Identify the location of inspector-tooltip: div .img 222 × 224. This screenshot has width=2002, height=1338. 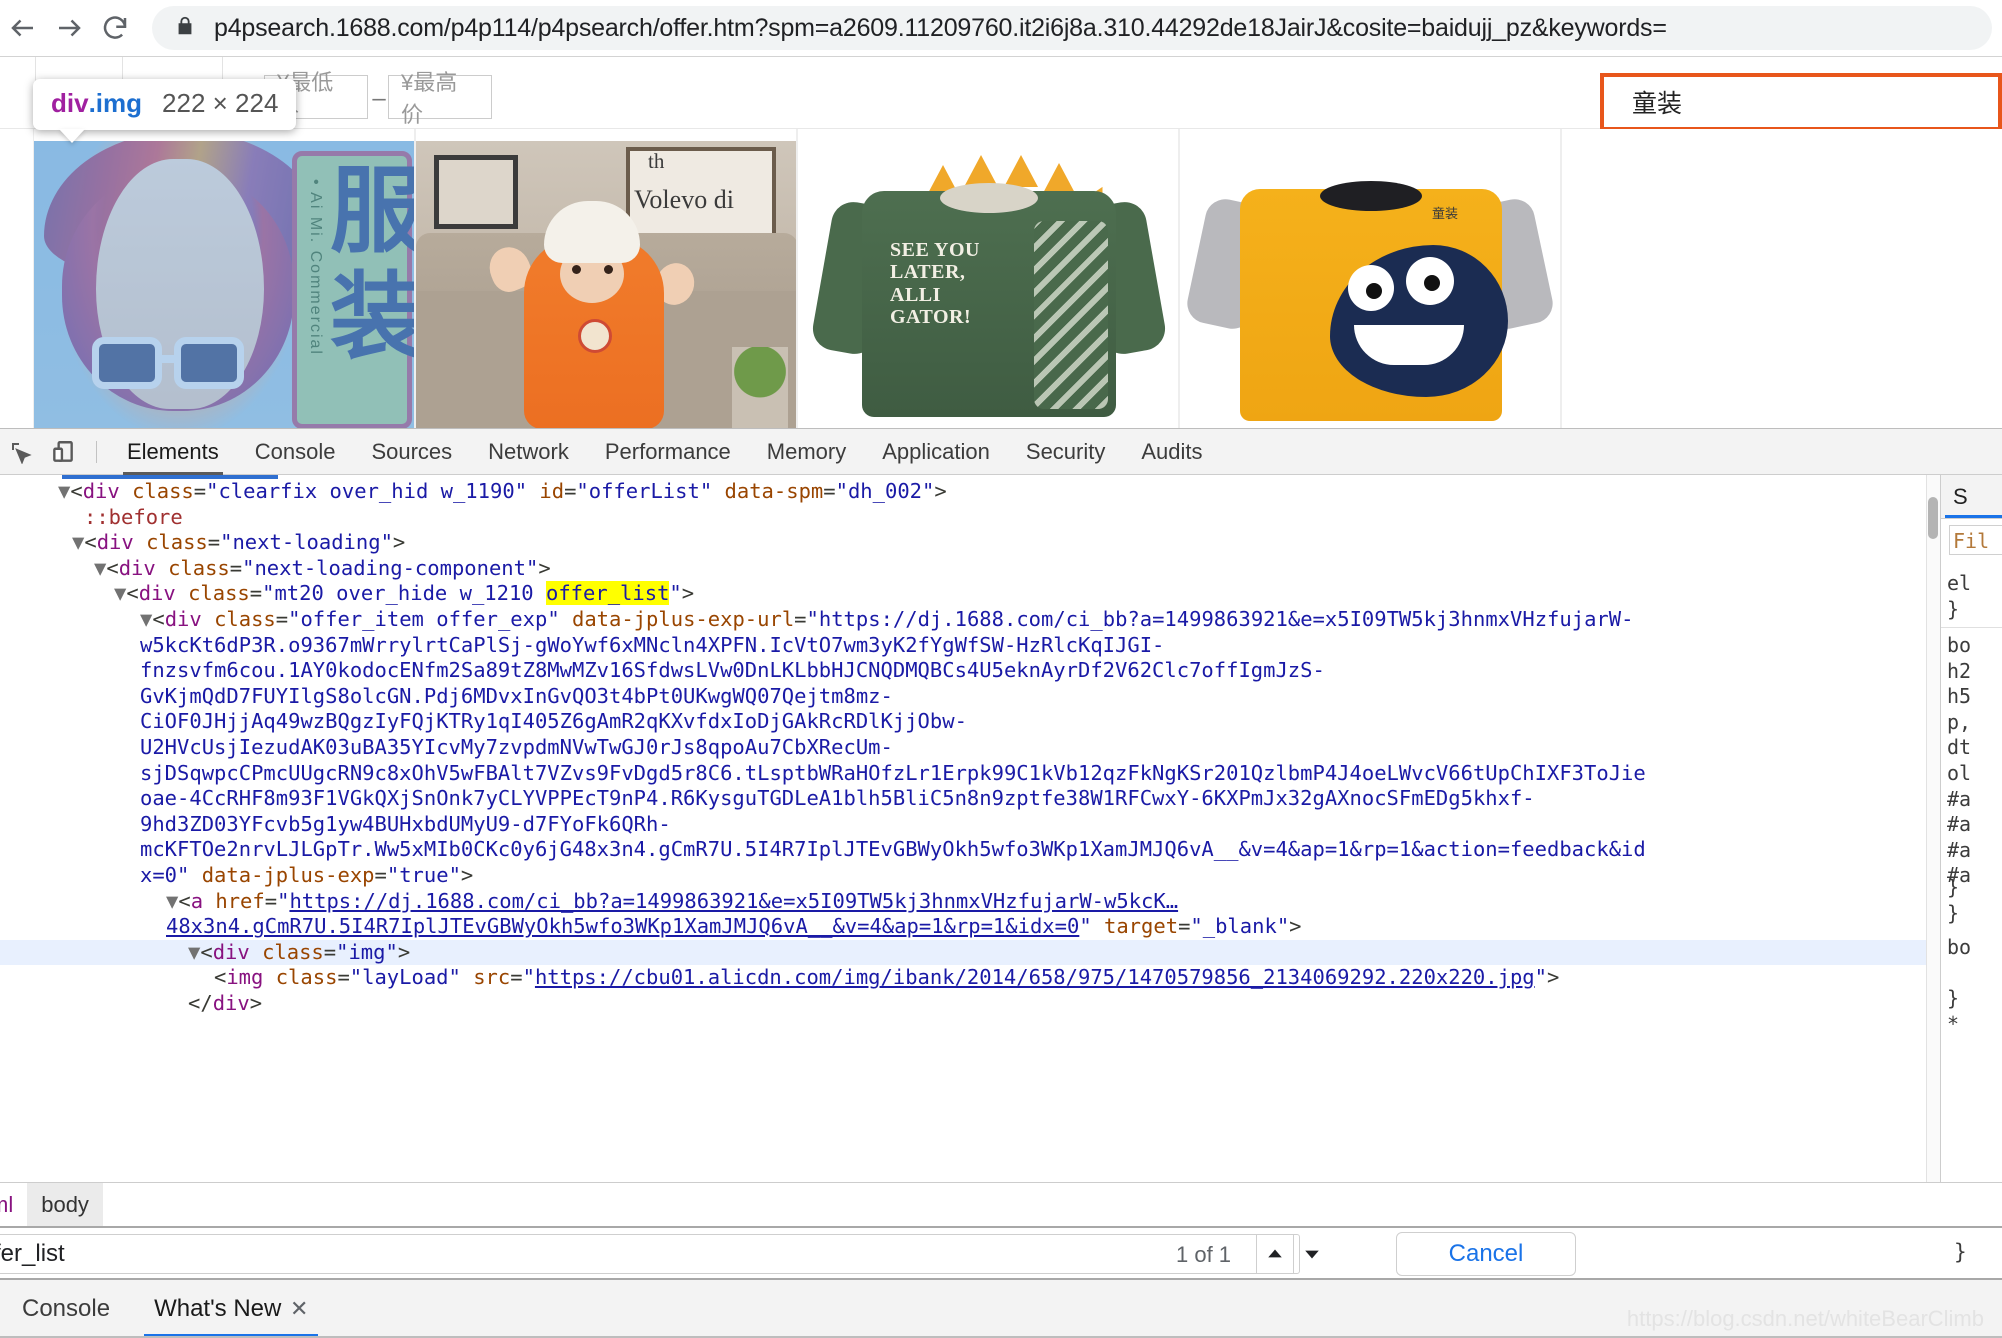
(165, 111).